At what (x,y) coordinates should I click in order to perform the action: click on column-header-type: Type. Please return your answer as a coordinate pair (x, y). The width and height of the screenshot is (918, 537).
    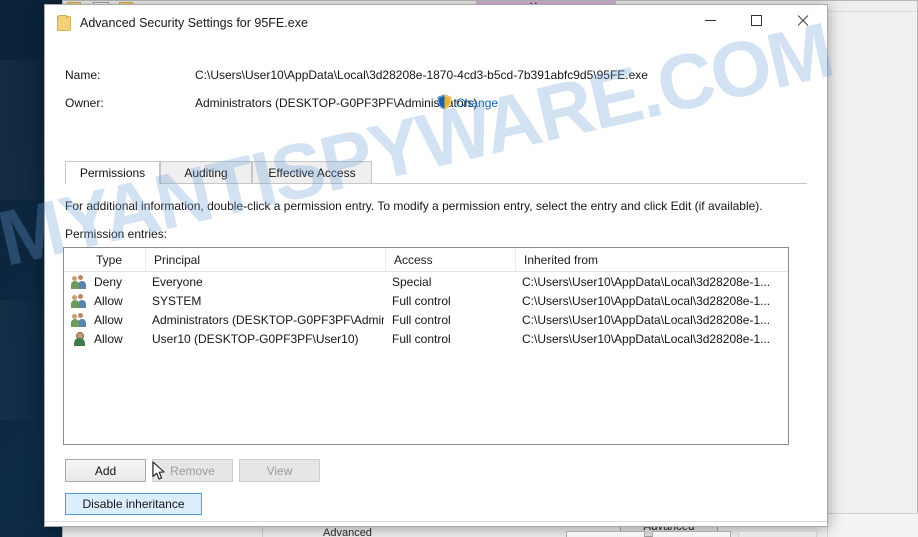
    Looking at the image, I should click on (117, 260).